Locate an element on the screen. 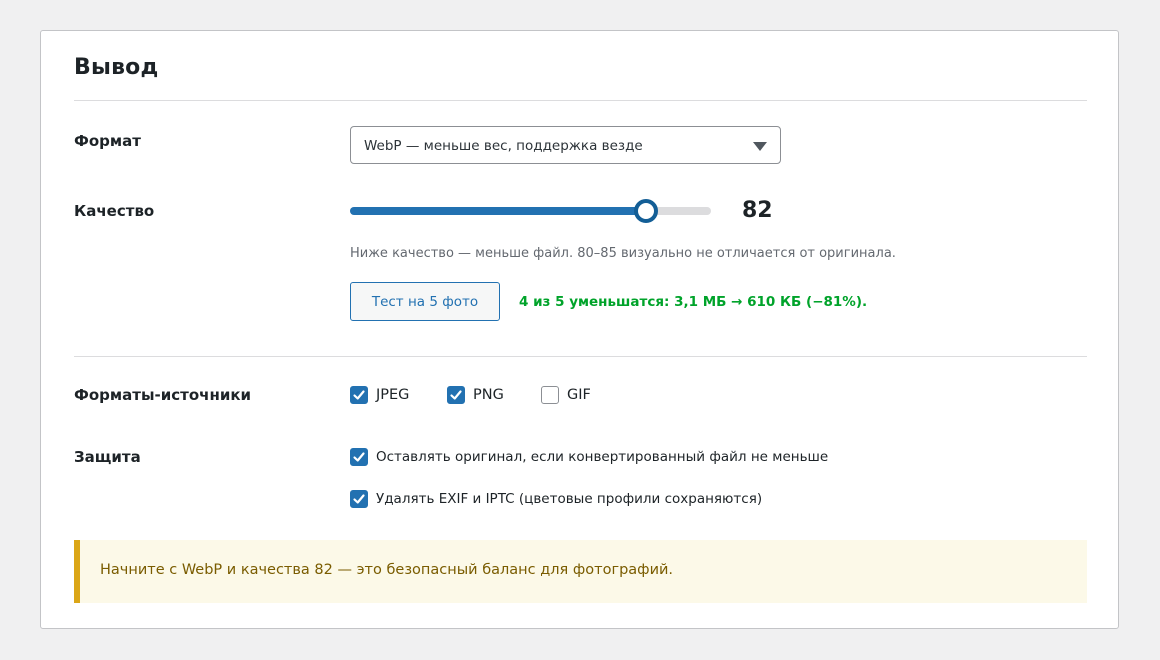  section-title: Вывод is located at coordinates (116, 67).